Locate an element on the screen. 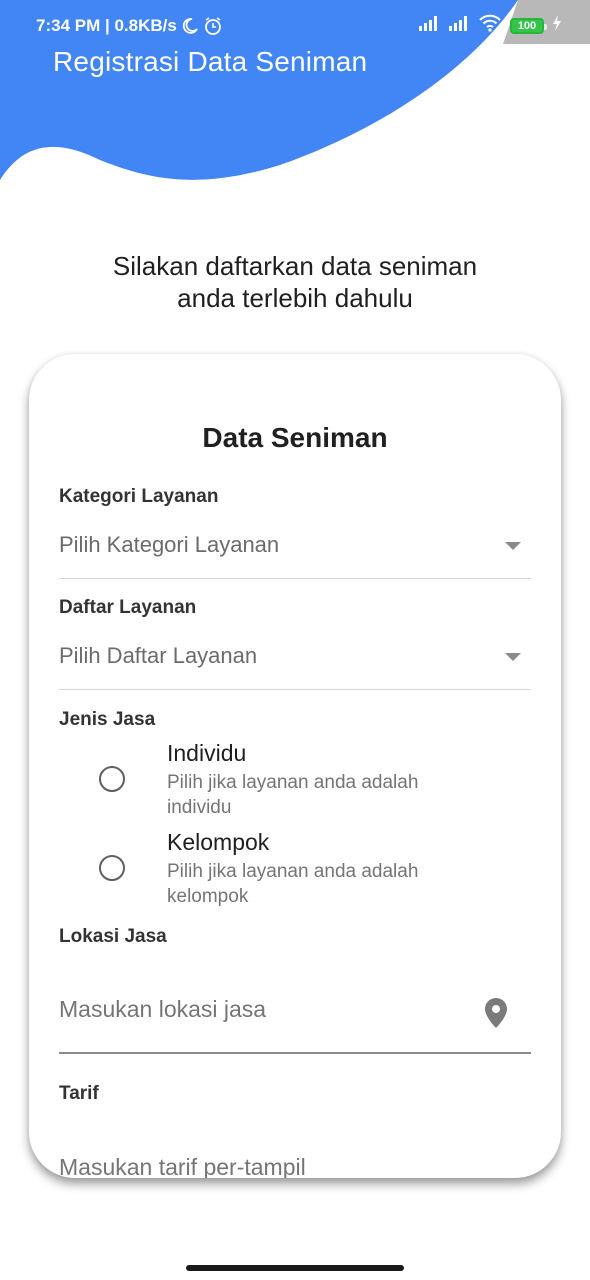 Image resolution: width=590 pixels, height=1280 pixels. intro-line-2: anda terlebih dahulu is located at coordinates (295, 298).